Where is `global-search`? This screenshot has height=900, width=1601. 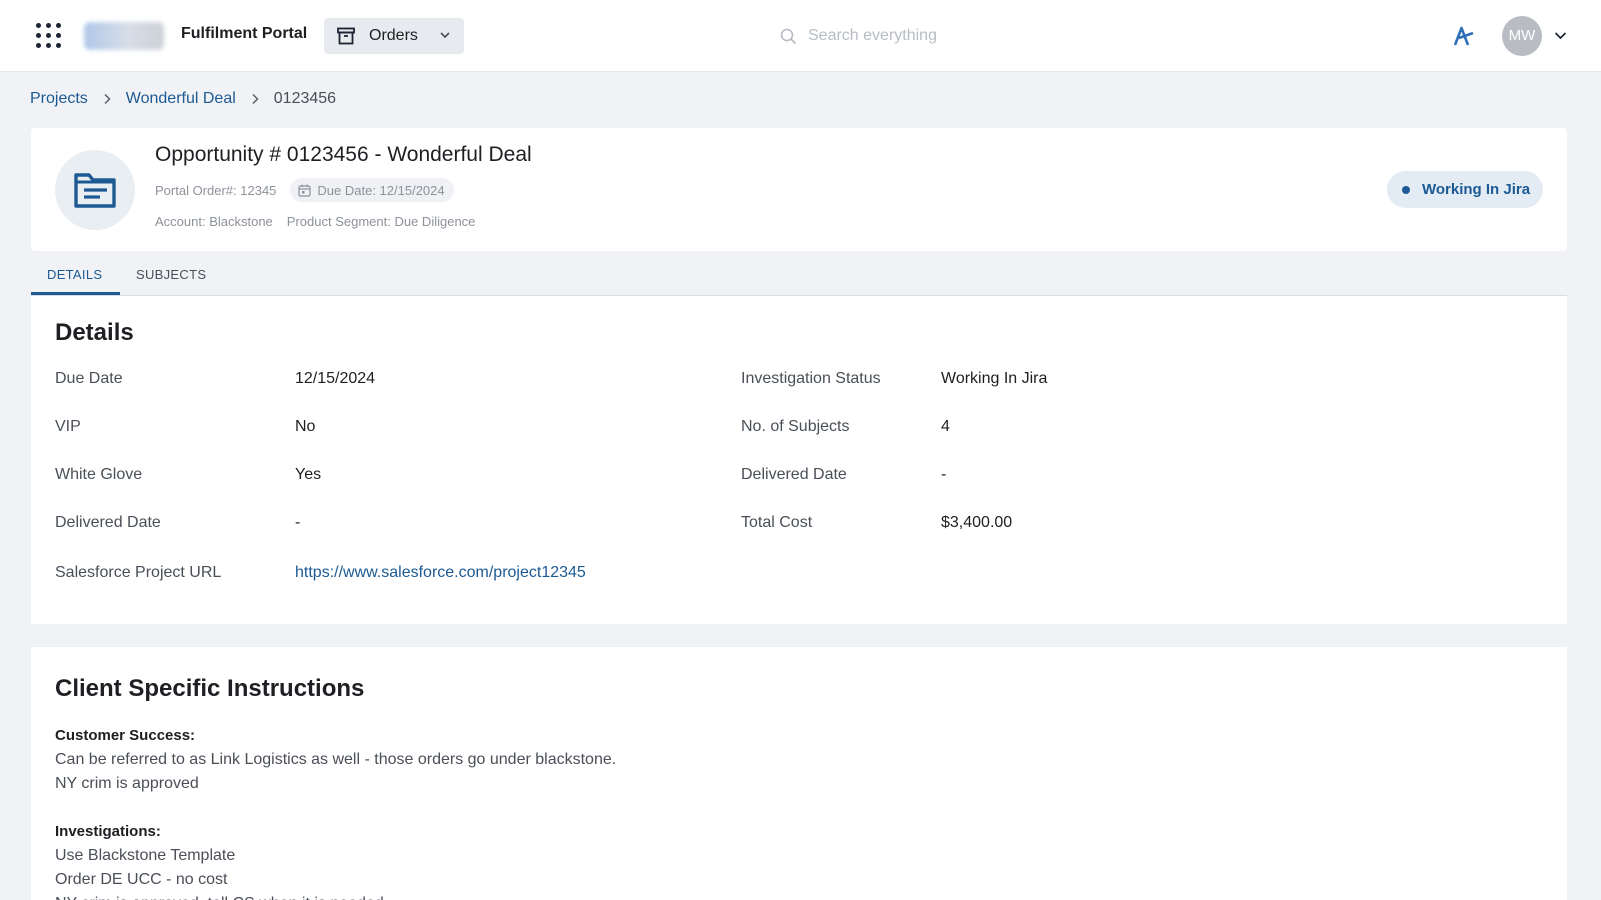
global-search is located at coordinates (926, 36).